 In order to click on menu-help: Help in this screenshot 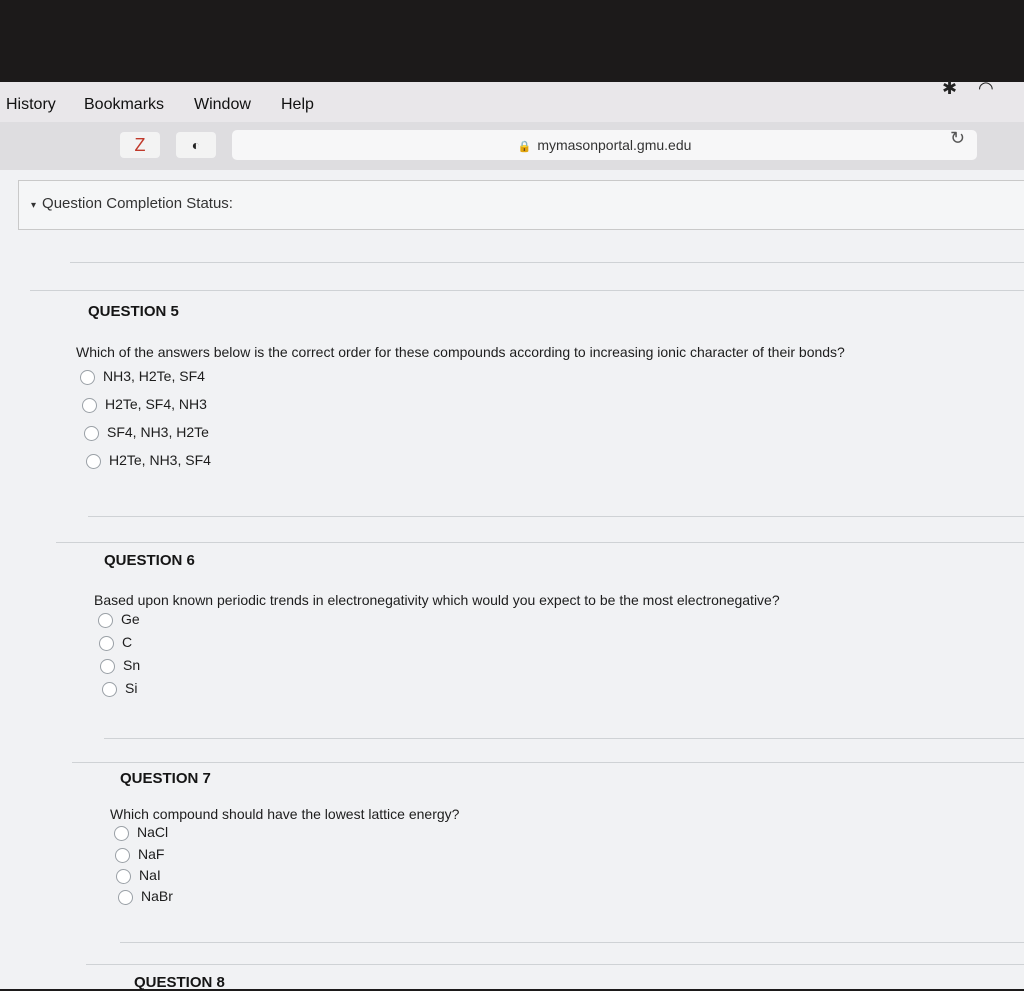, I will do `click(297, 105)`.